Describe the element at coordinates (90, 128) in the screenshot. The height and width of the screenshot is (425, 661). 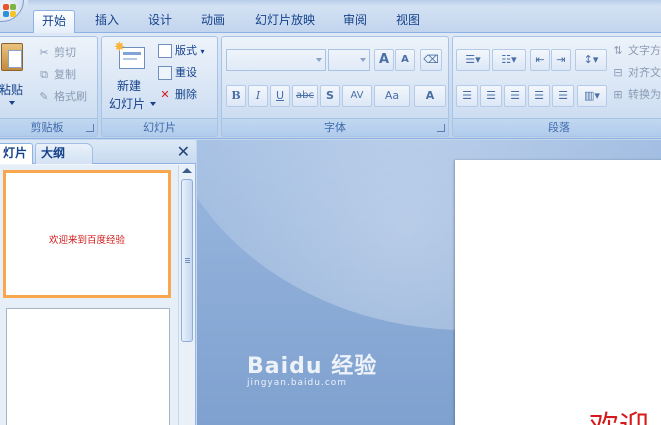
I see `clipboard-launcher-icon` at that location.